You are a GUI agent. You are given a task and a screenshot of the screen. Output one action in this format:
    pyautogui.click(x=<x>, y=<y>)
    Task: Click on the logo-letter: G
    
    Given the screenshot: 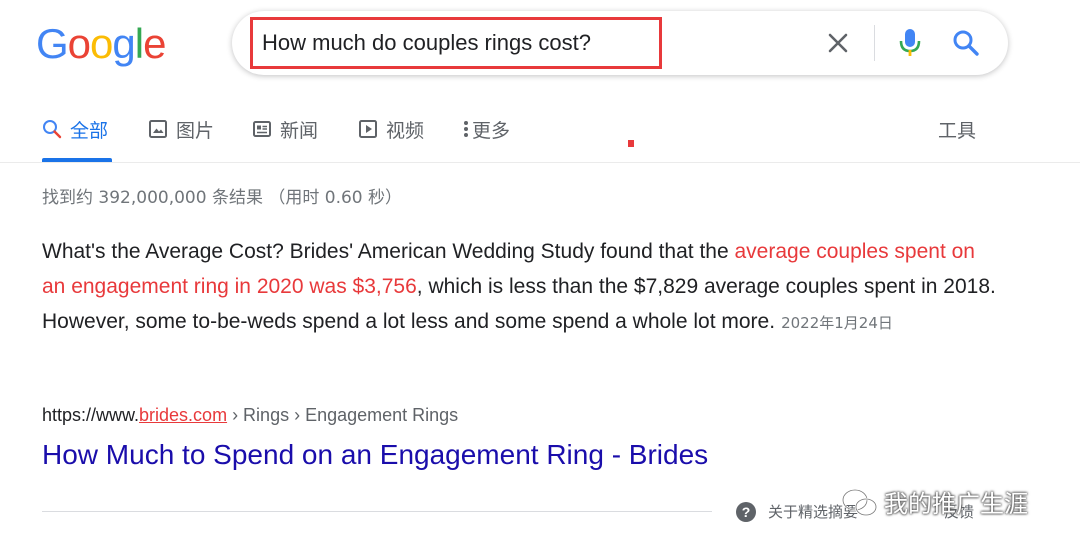 What is the action you would take?
    pyautogui.click(x=52, y=43)
    